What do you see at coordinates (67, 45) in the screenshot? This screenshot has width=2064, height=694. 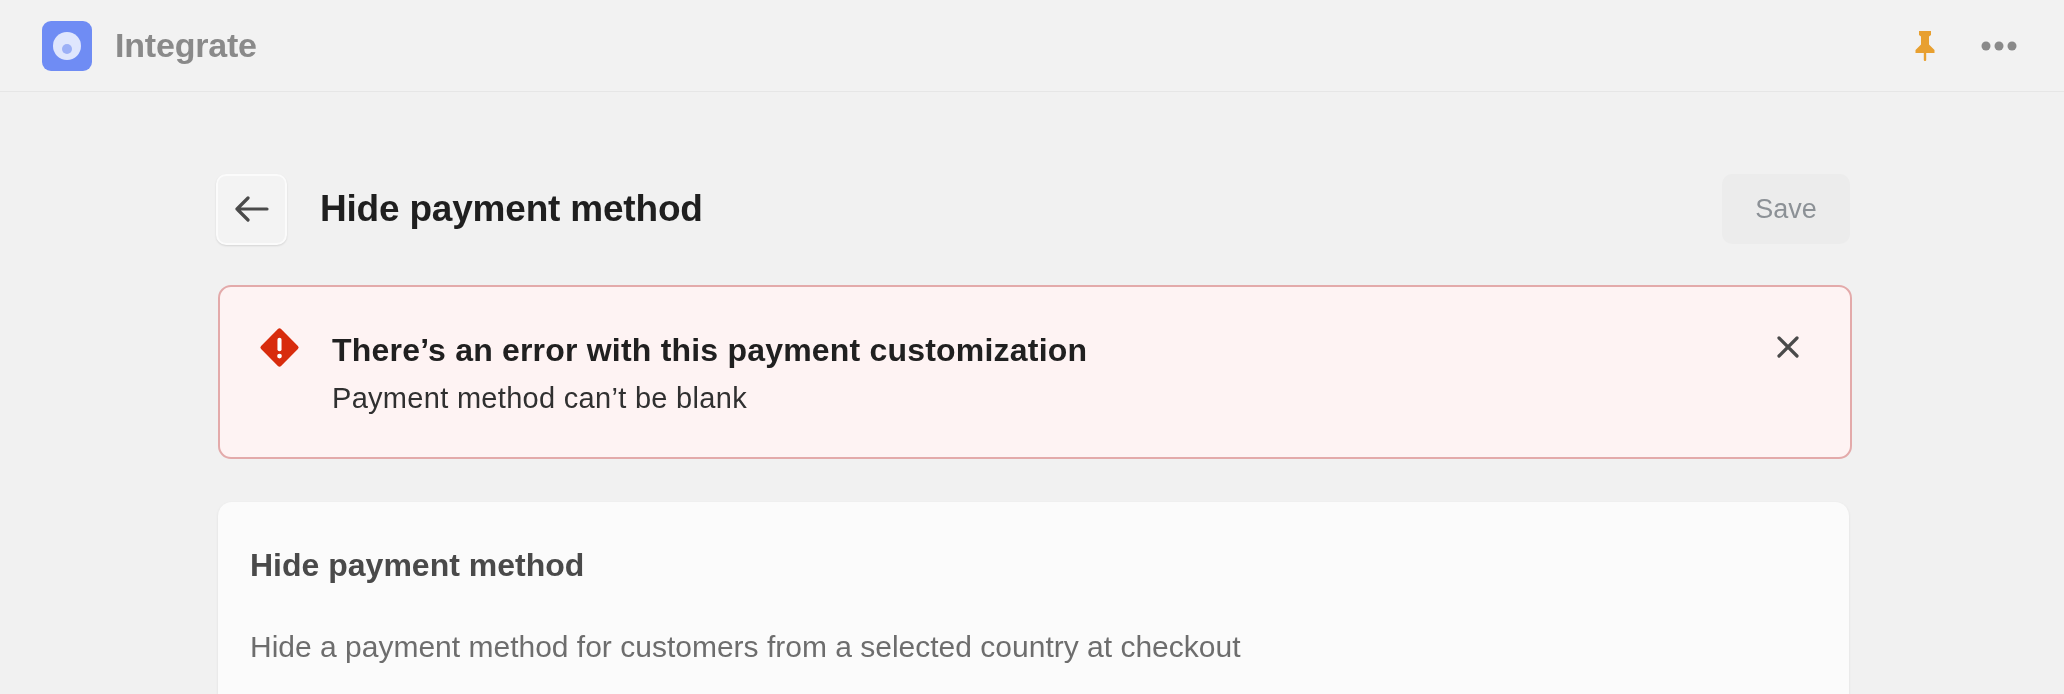 I see `app-logo-icon` at bounding box center [67, 45].